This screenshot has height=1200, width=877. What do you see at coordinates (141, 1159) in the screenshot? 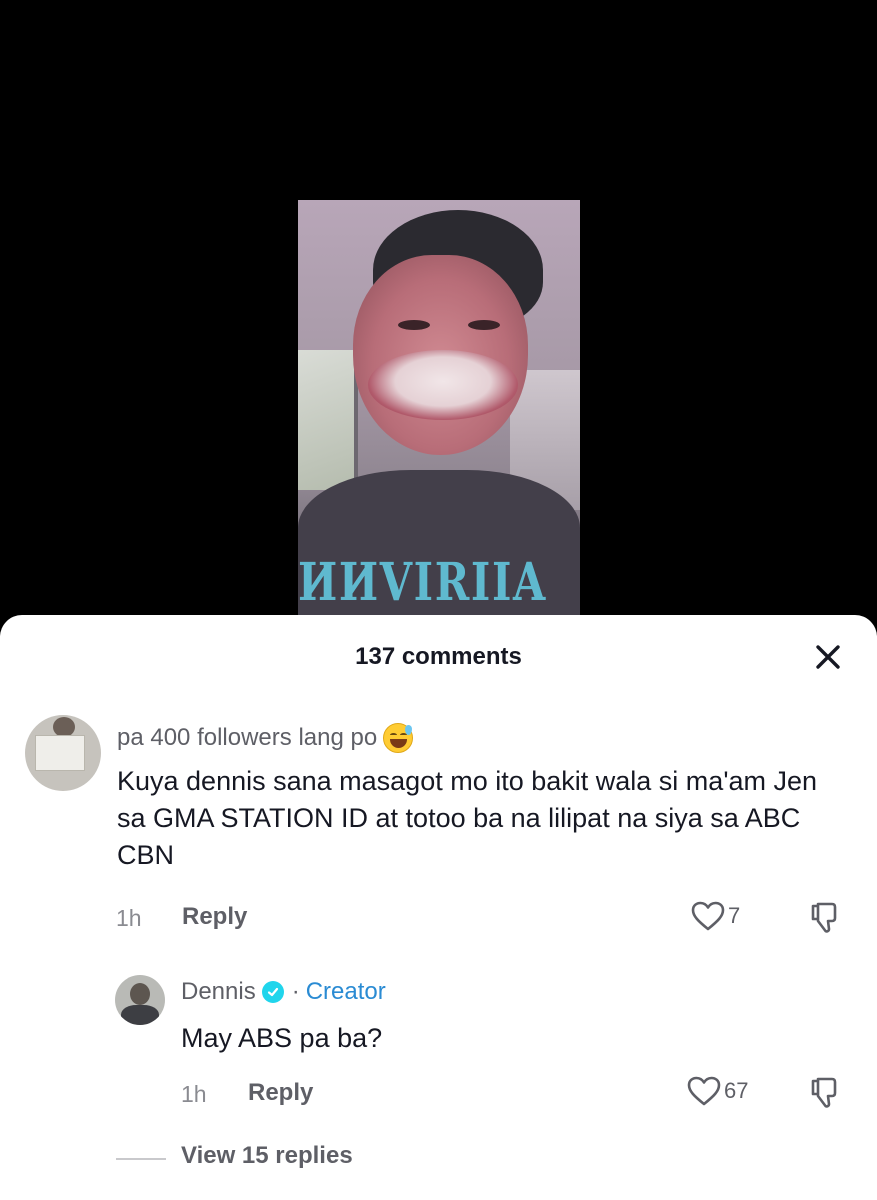
I see `view-replies-divider` at bounding box center [141, 1159].